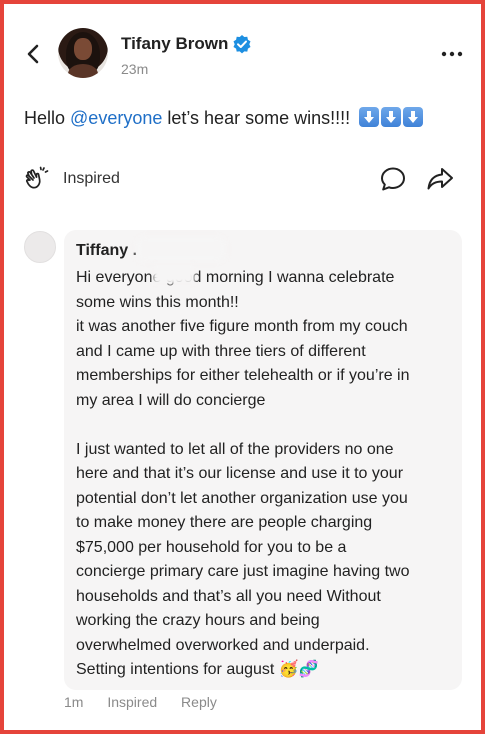 This screenshot has width=485, height=734. What do you see at coordinates (83, 53) in the screenshot?
I see `author-avatar` at bounding box center [83, 53].